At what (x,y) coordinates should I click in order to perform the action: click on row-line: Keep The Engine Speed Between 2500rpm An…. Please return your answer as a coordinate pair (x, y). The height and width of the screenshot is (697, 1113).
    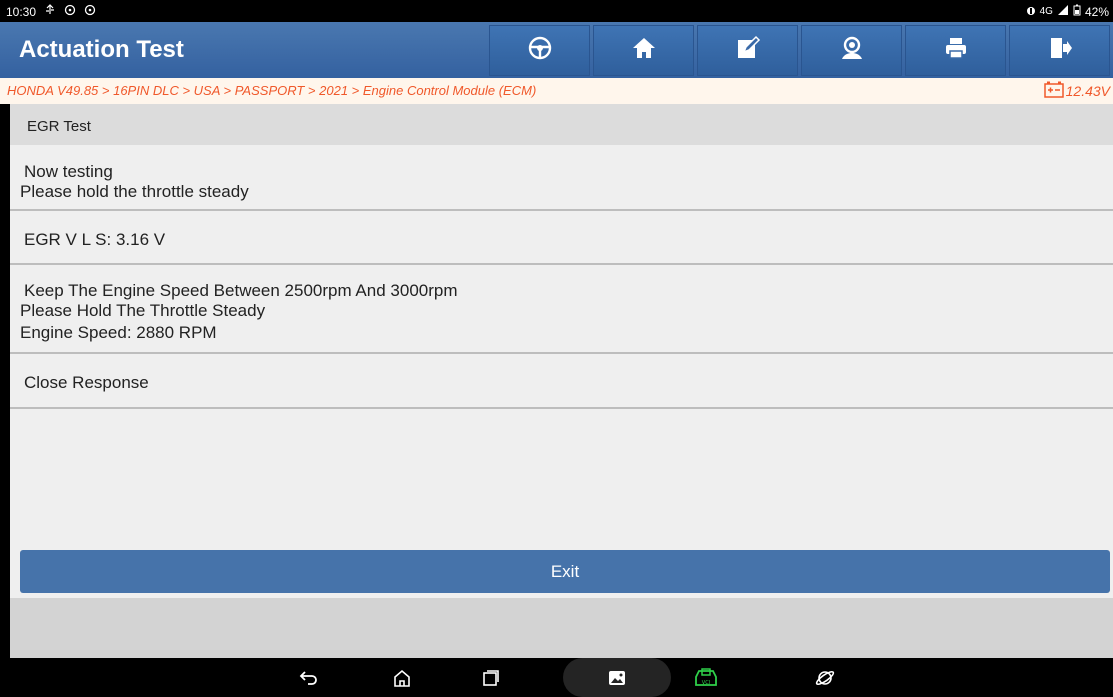
    Looking at the image, I should click on (241, 290).